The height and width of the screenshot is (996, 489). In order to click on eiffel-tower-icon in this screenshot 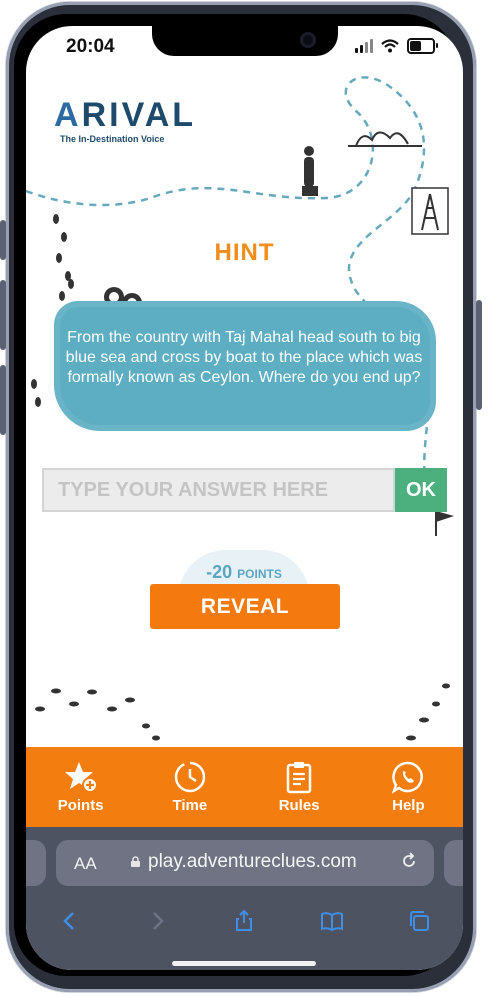, I will do `click(430, 211)`.